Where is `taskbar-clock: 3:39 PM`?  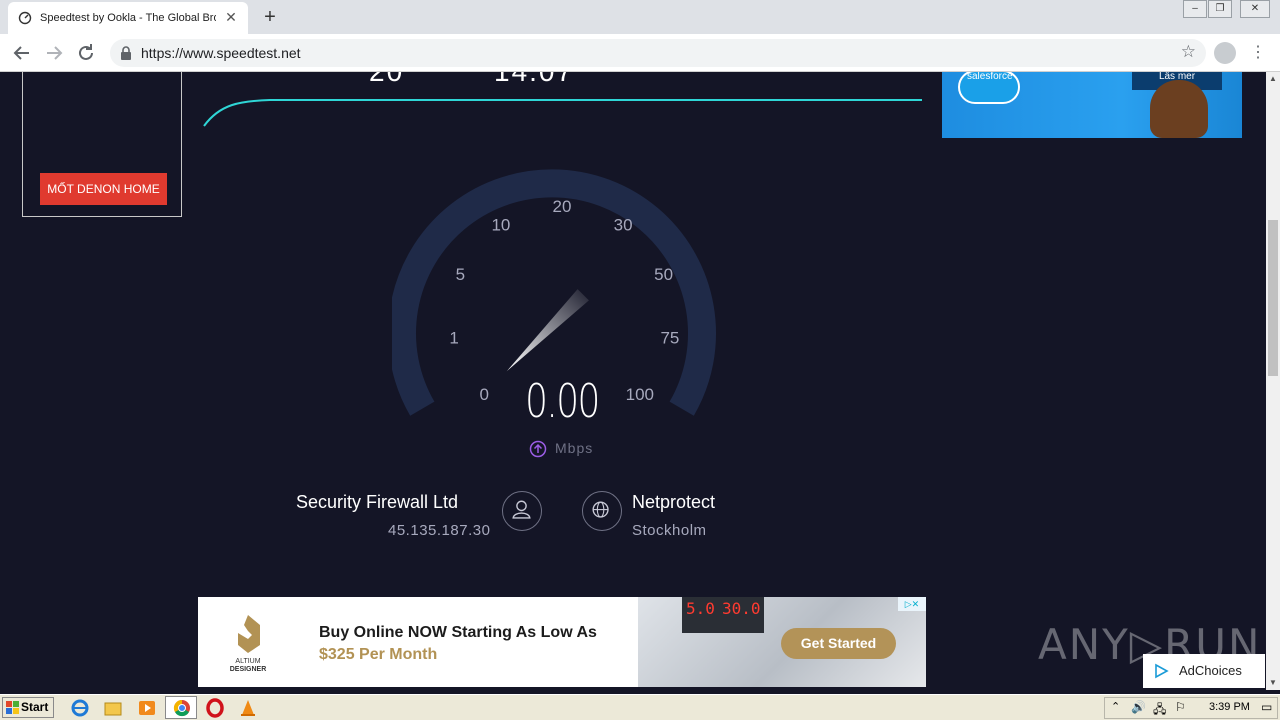
taskbar-clock: 3:39 PM is located at coordinates (1229, 707).